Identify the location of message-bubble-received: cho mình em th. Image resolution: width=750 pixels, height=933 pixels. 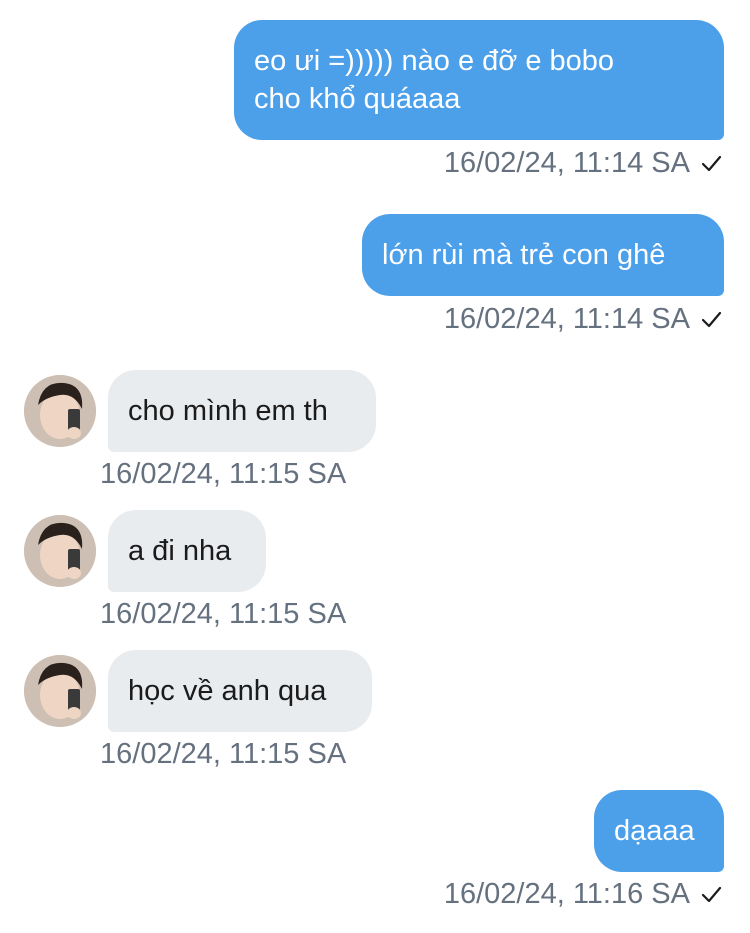
(242, 411).